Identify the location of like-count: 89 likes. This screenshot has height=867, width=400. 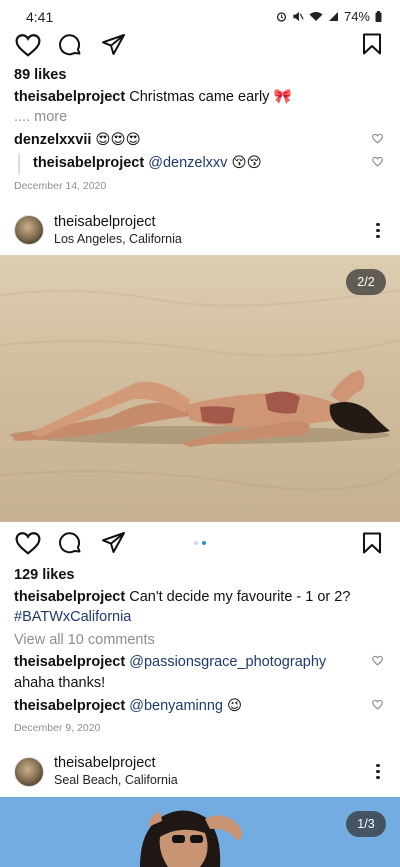
(40, 75).